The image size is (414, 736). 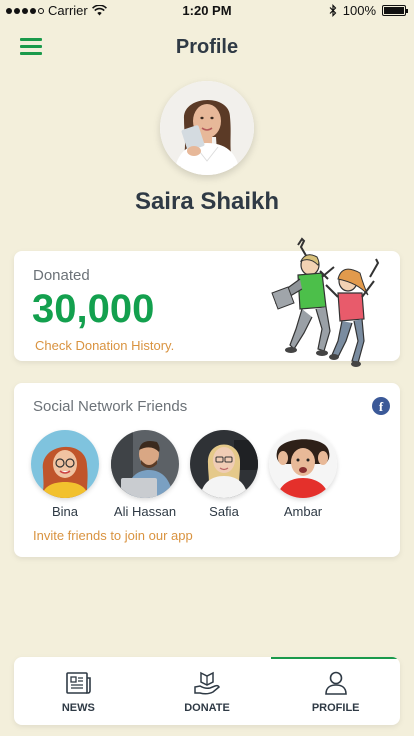 I want to click on friend-item-ali-hassan: Ali Hassan, so click(x=145, y=474).